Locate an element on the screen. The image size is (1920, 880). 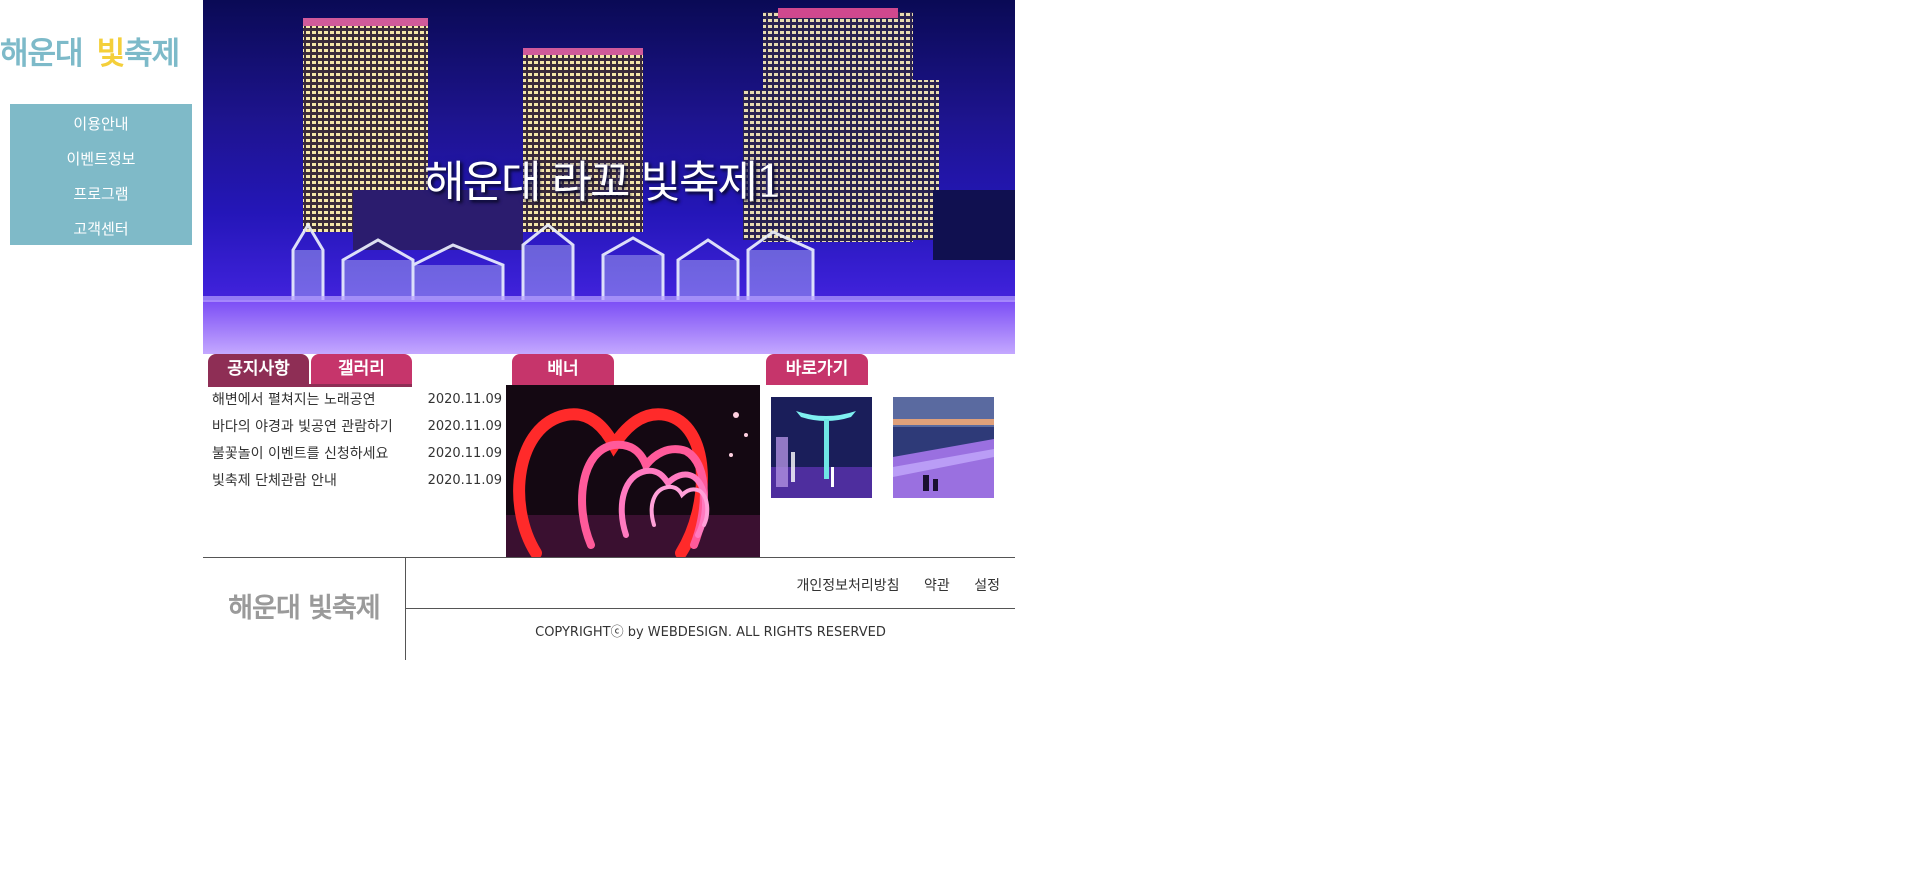
beach-night-image is located at coordinates (943, 447).